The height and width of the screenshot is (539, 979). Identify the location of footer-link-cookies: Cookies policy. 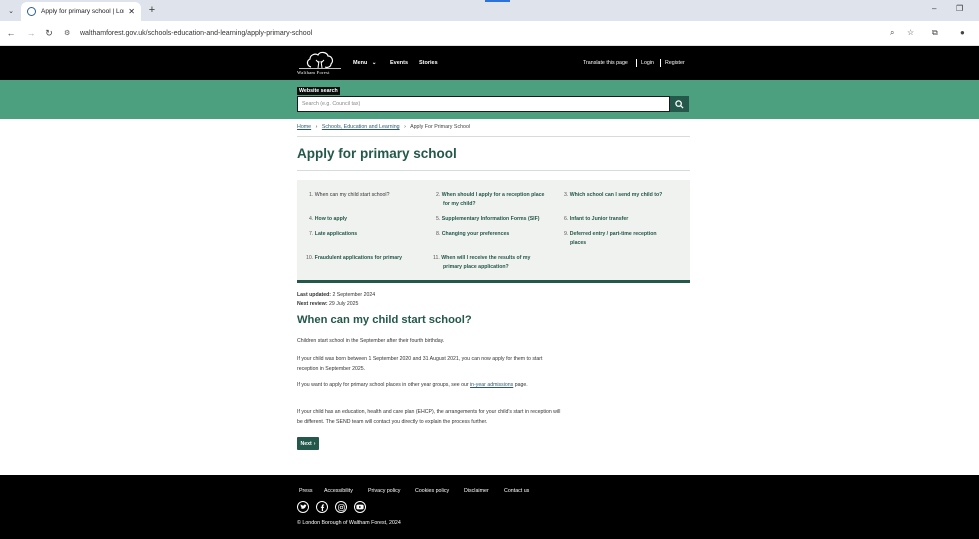
(432, 491).